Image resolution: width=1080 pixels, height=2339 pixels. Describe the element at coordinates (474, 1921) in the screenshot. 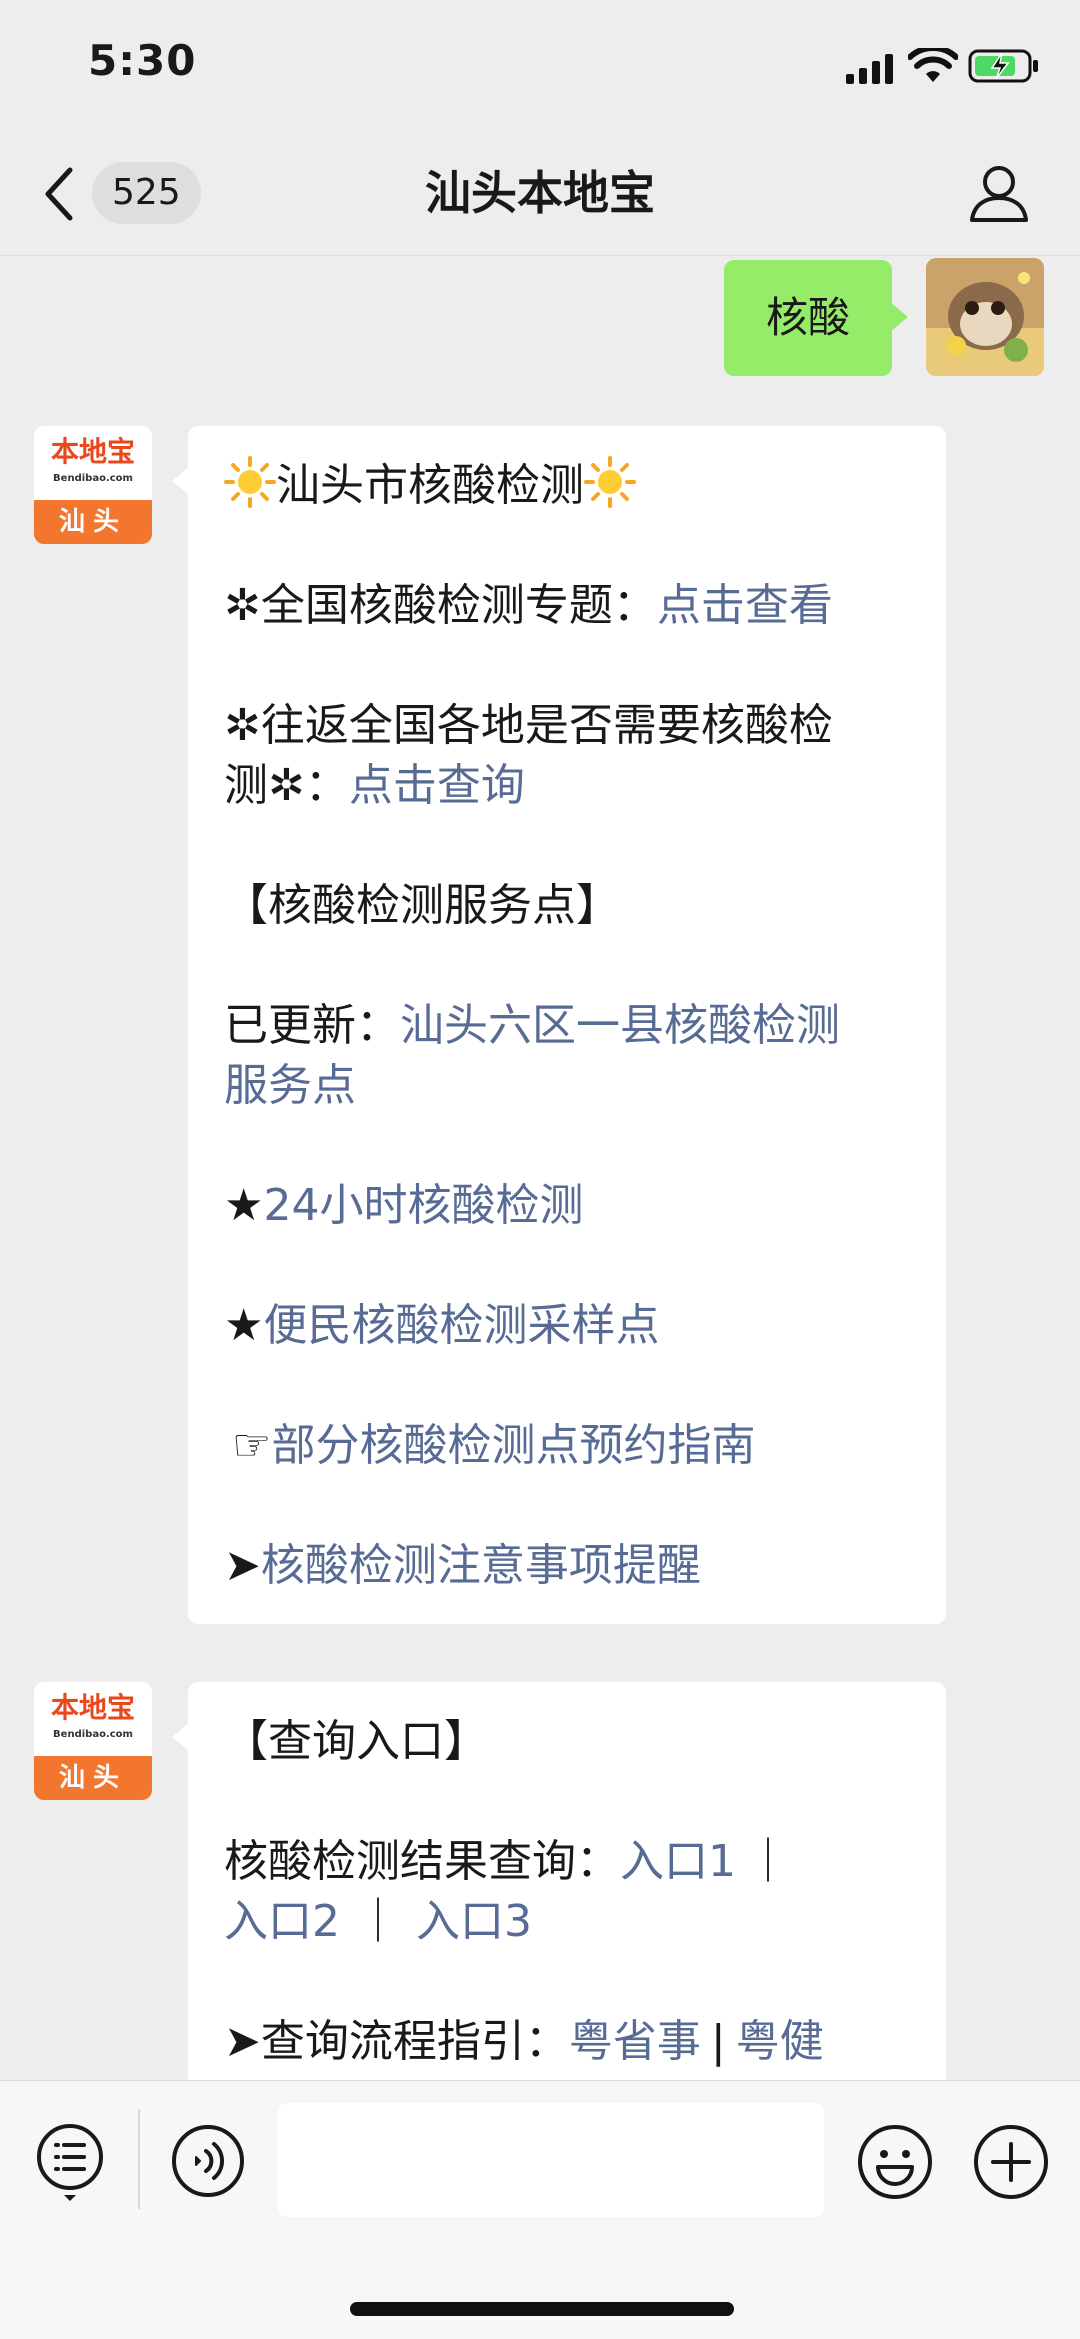

I see `entry-3-link: 入口3` at that location.